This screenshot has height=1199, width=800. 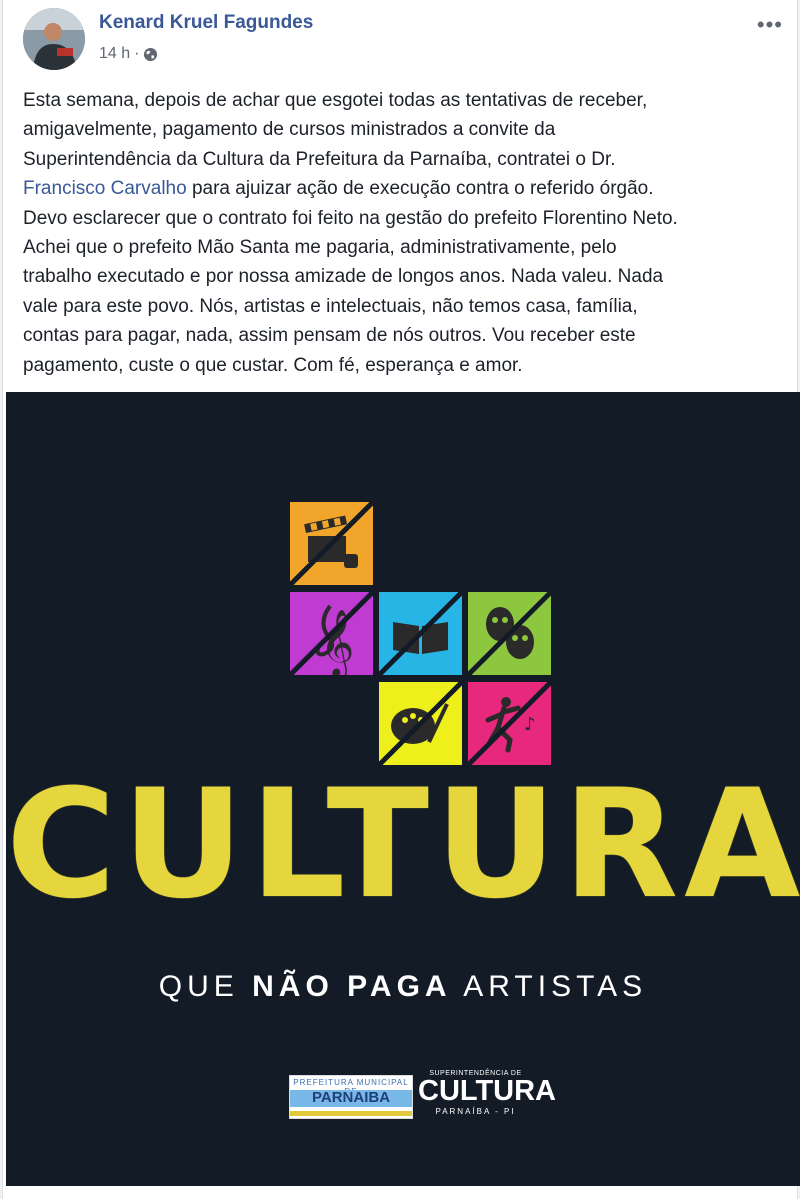 I want to click on treble-clef-icon: 𝄞, so click(x=331, y=634).